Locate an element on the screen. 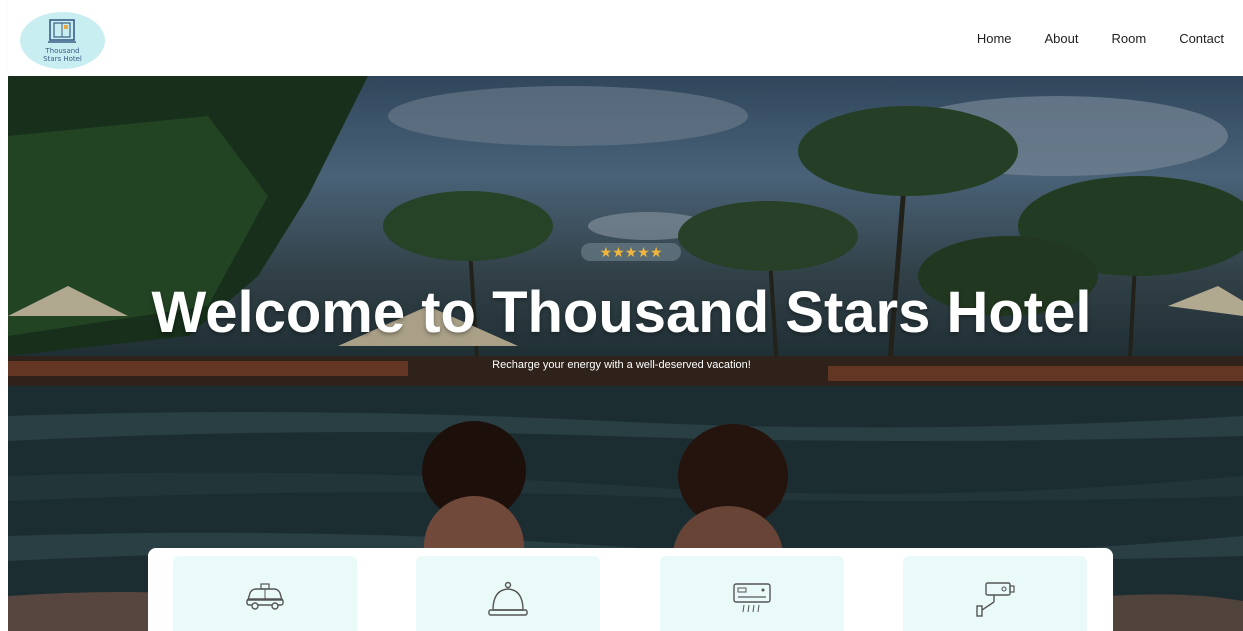 The image size is (1243, 631). hero-title: Welcome to Thousand Stars Hotel is located at coordinates (621, 312).